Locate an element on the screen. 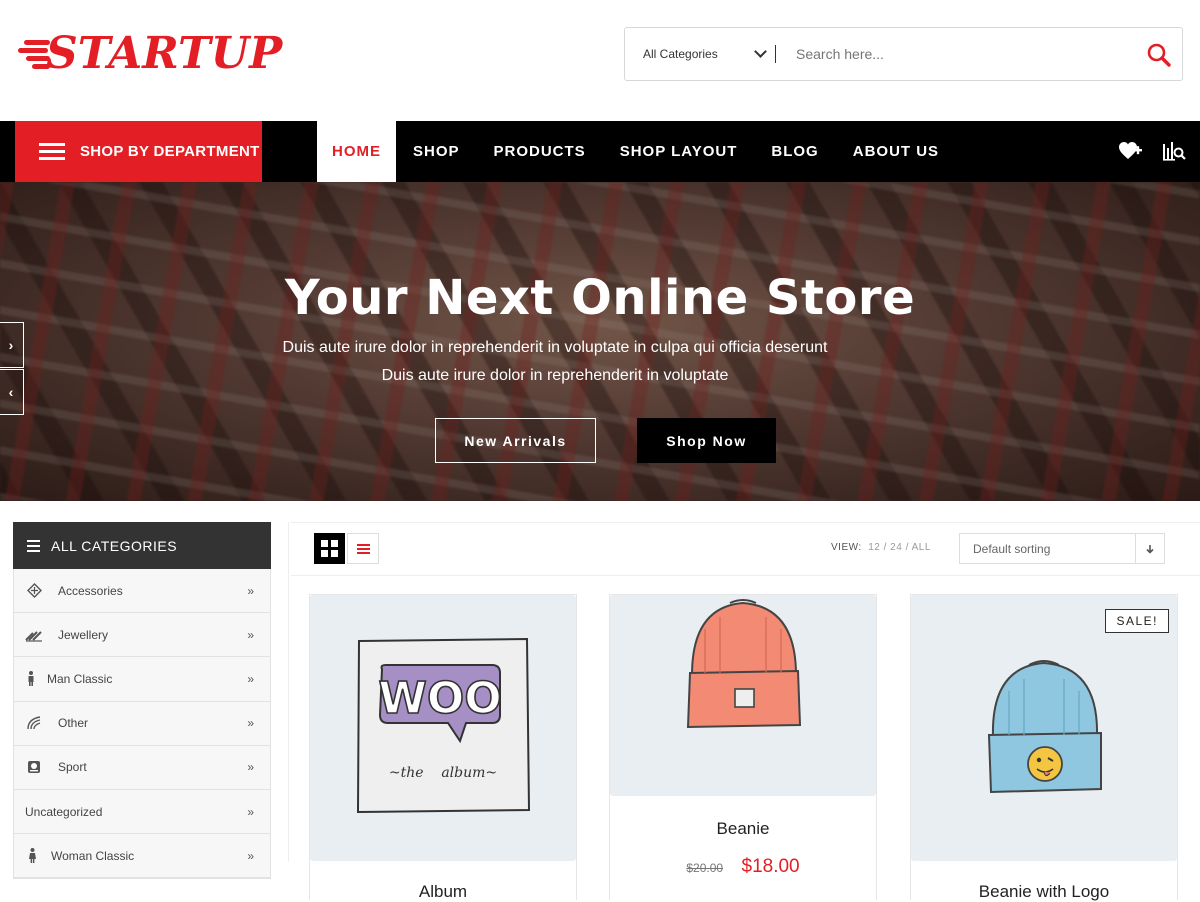  nav-item-shop: SHOP is located at coordinates (436, 151).